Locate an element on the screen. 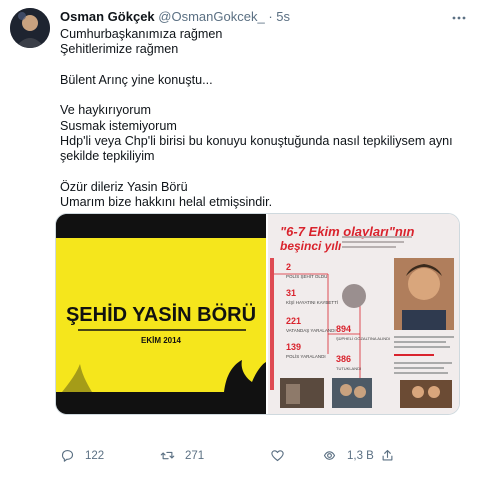 Image resolution: width=479 pixels, height=483 pixels. stat-label: ŞÜPHELİ GÖZALTINA ALINDI is located at coordinates (363, 338).